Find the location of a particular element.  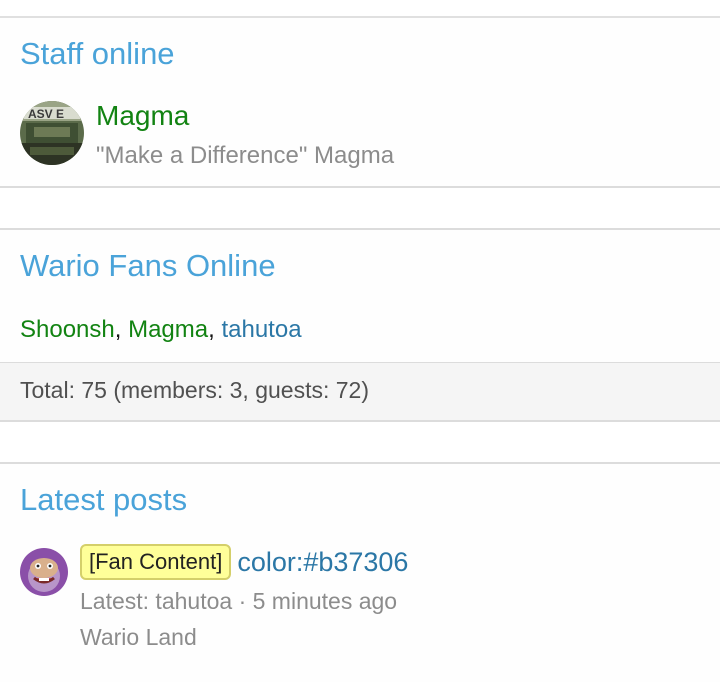

post-prefix-label: [Fan Content] is located at coordinates (156, 562).